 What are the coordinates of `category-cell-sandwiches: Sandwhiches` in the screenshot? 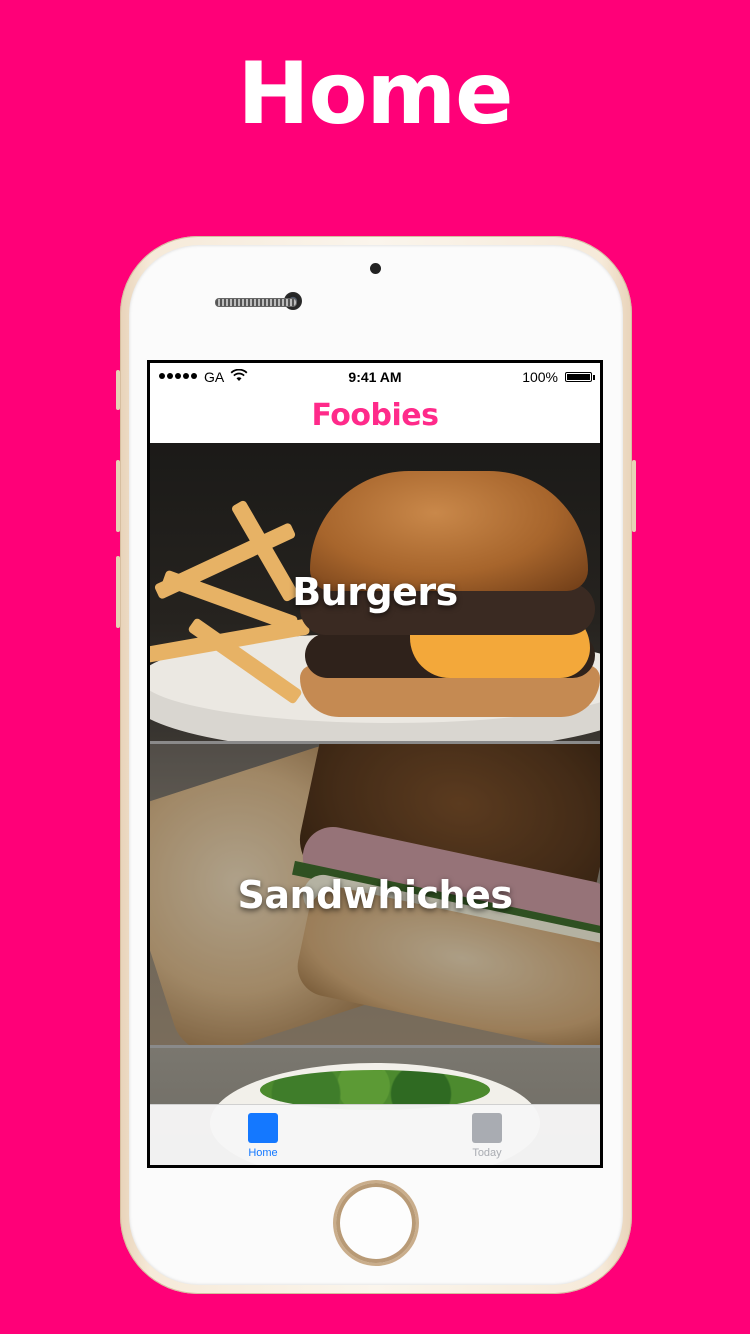 It's located at (375, 896).